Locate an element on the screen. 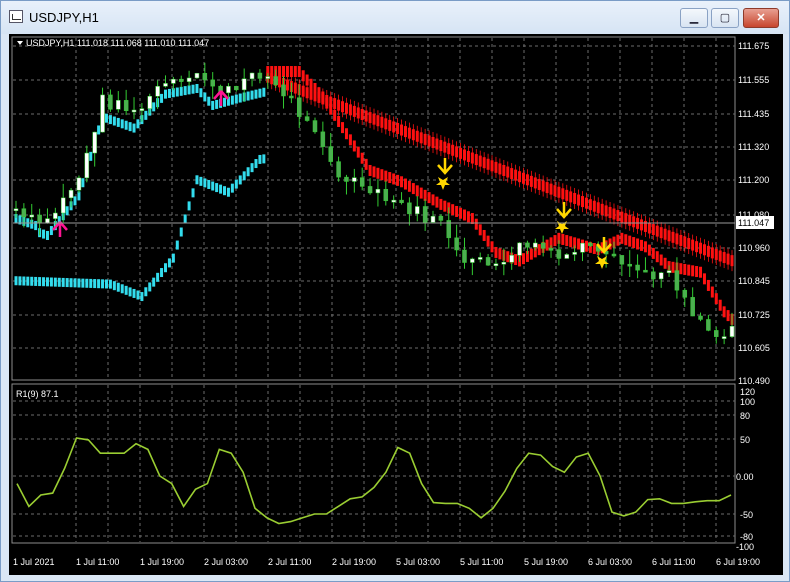 This screenshot has width=790, height=582. time-tick: 2 Jul 19:00 is located at coordinates (354, 562).